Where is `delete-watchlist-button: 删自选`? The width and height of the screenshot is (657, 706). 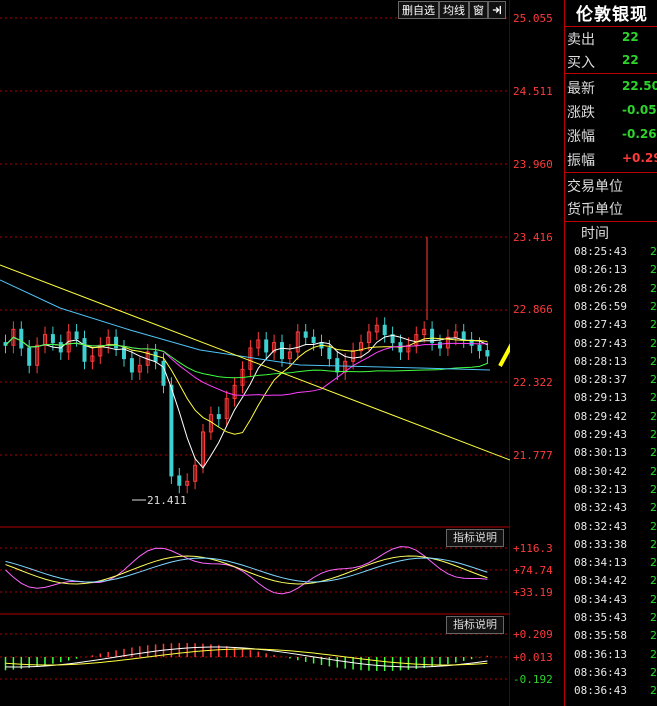
delete-watchlist-button: 删自选 is located at coordinates (418, 10).